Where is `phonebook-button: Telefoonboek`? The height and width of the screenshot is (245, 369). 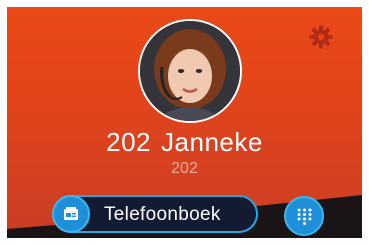
phonebook-button: Telefoonboek is located at coordinates (155, 214).